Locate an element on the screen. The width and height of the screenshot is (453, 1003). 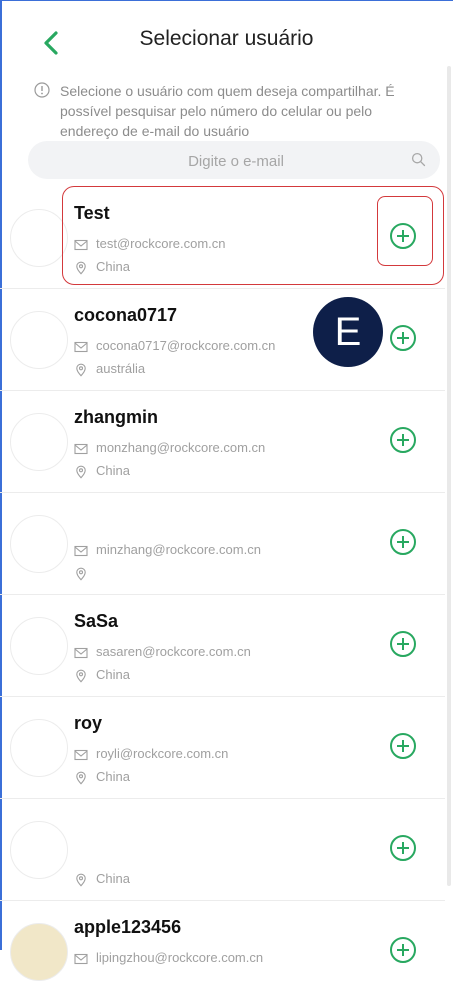
user-name: cocona0717 is located at coordinates (126, 315).